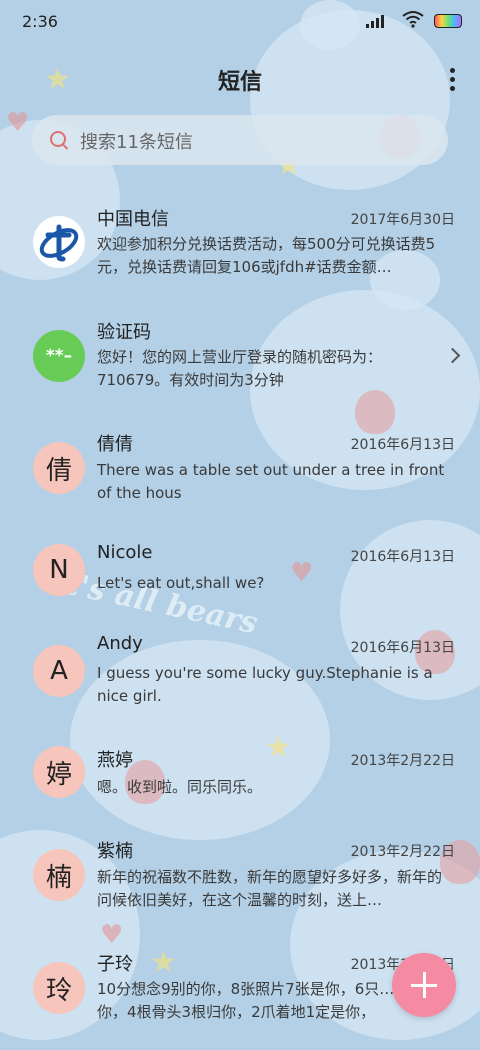 This screenshot has height=1050, width=480. Describe the element at coordinates (452, 78) in the screenshot. I see `more-options-icon` at that location.